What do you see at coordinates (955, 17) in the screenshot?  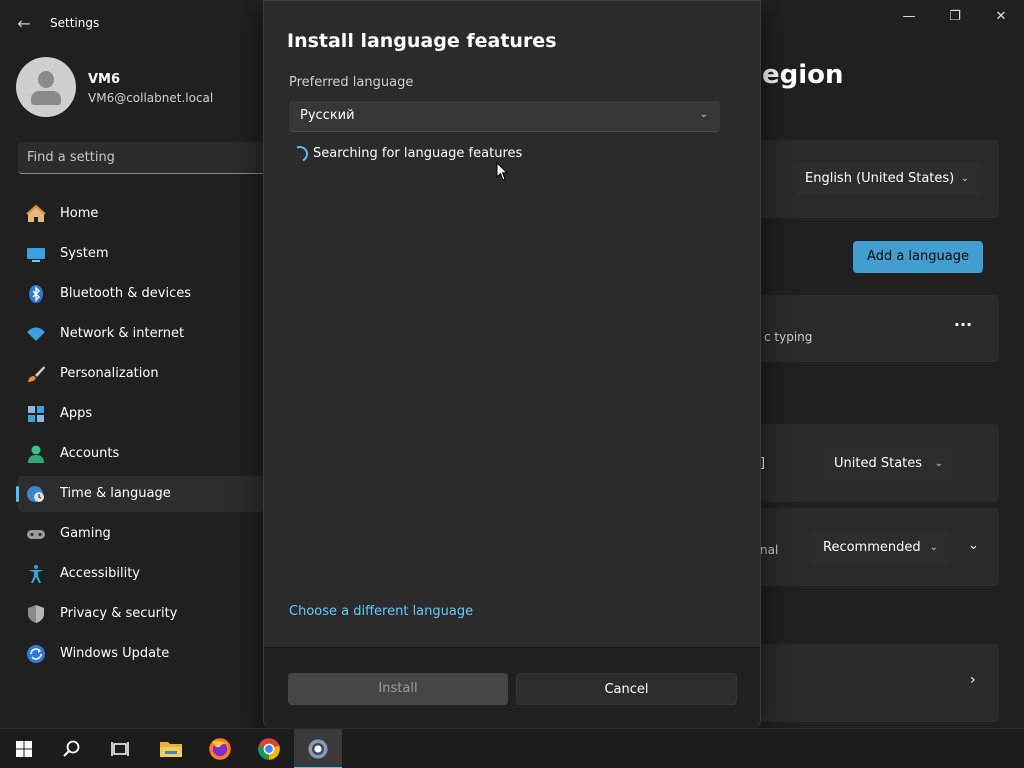 I see `maximize-button: ❐` at bounding box center [955, 17].